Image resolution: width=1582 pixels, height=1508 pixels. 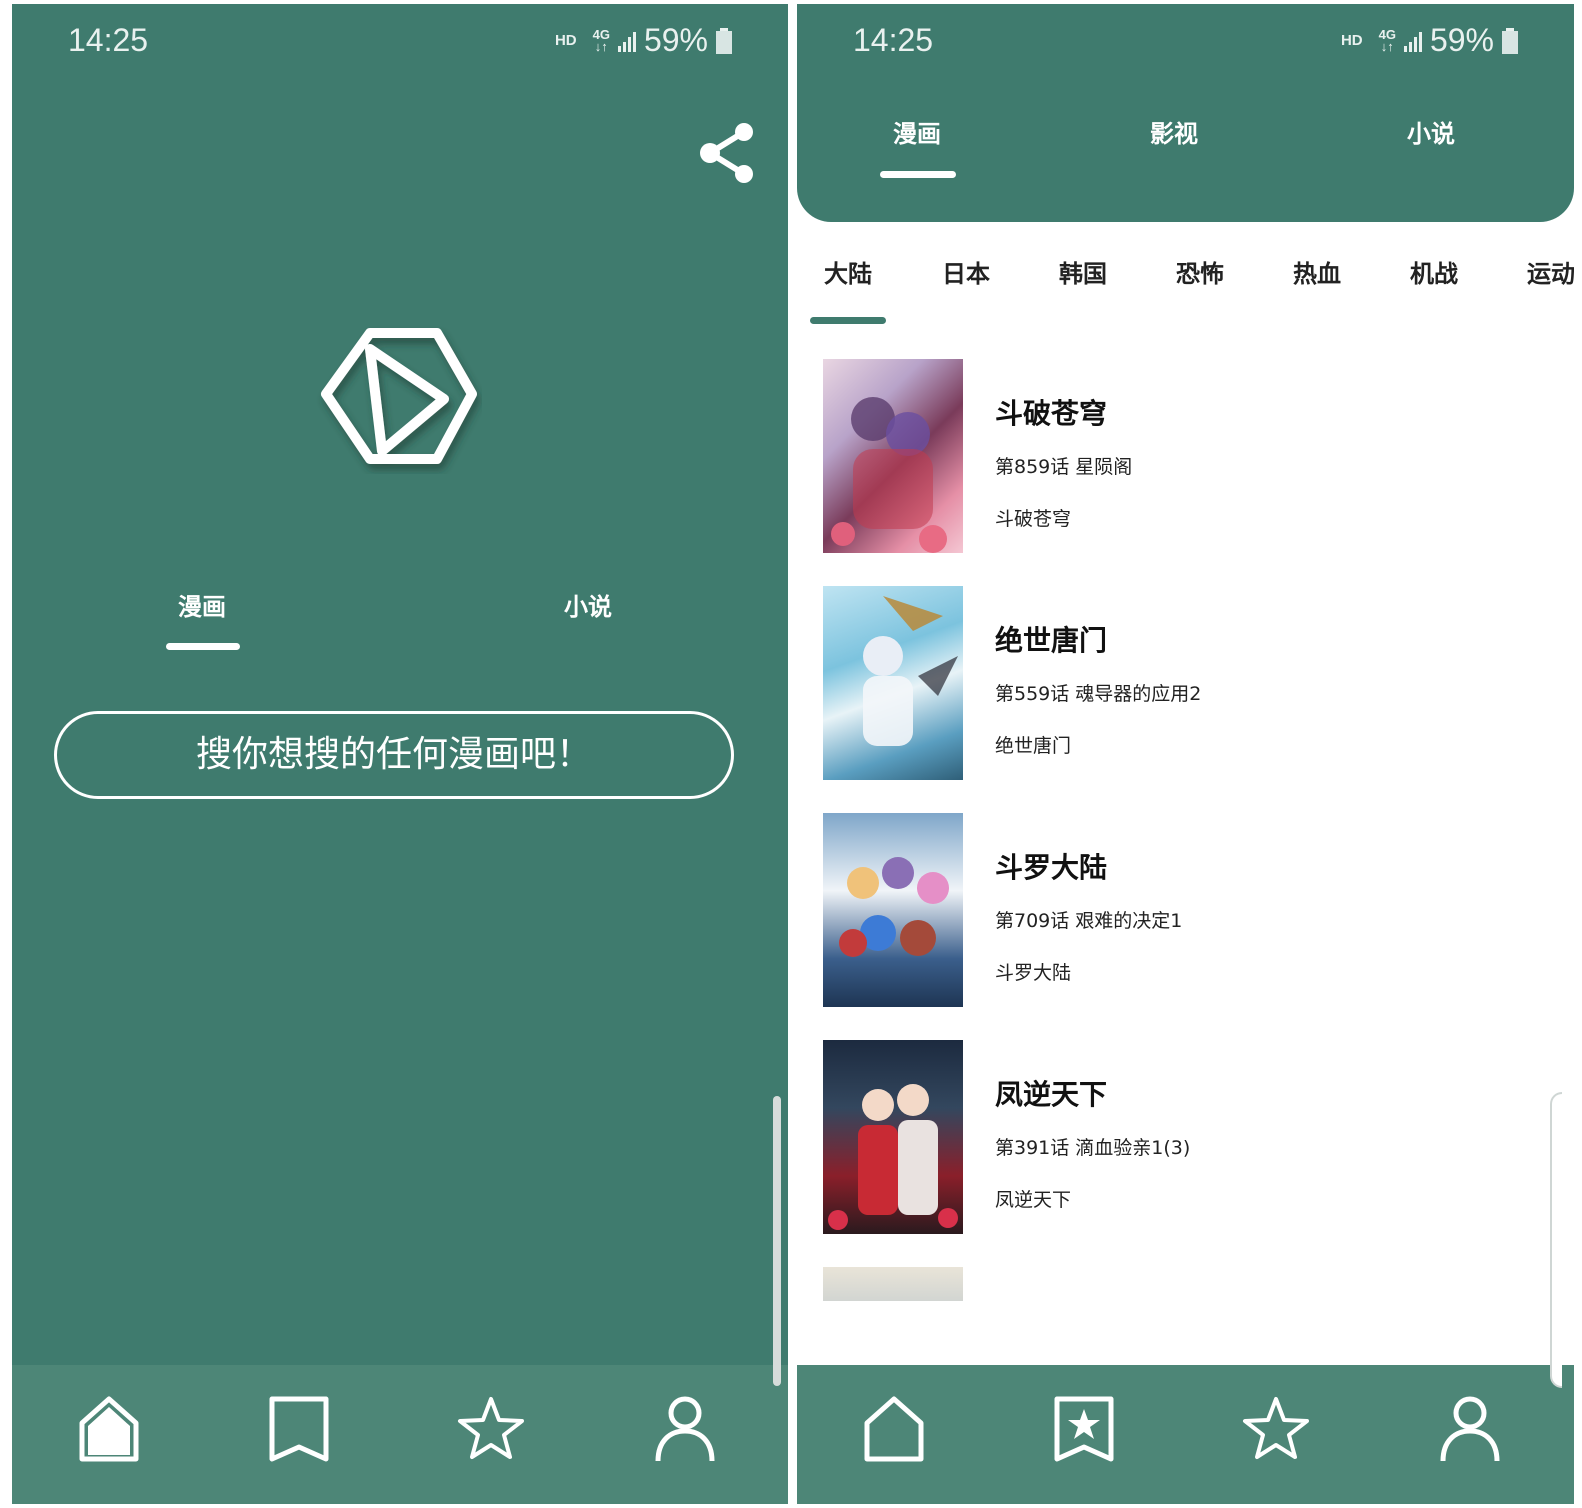 What do you see at coordinates (1033, 973) in the screenshot?
I see `comic-author: 斗罗大陆` at bounding box center [1033, 973].